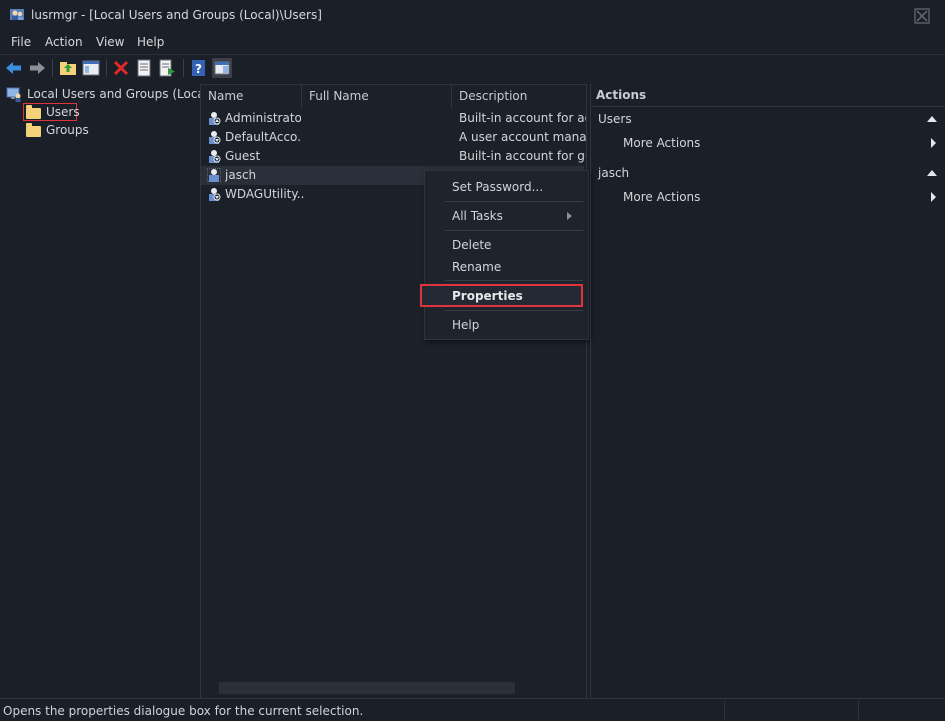 The image size is (945, 721). What do you see at coordinates (768, 143) in the screenshot?
I see `action-more-actions-users: More Actions` at bounding box center [768, 143].